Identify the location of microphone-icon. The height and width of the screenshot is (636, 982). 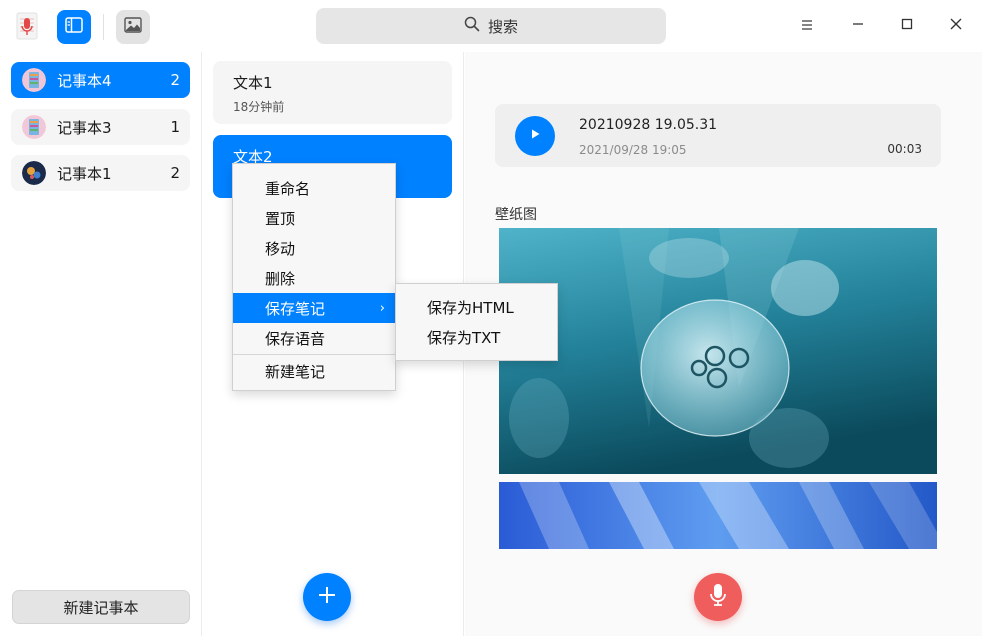
(718, 597).